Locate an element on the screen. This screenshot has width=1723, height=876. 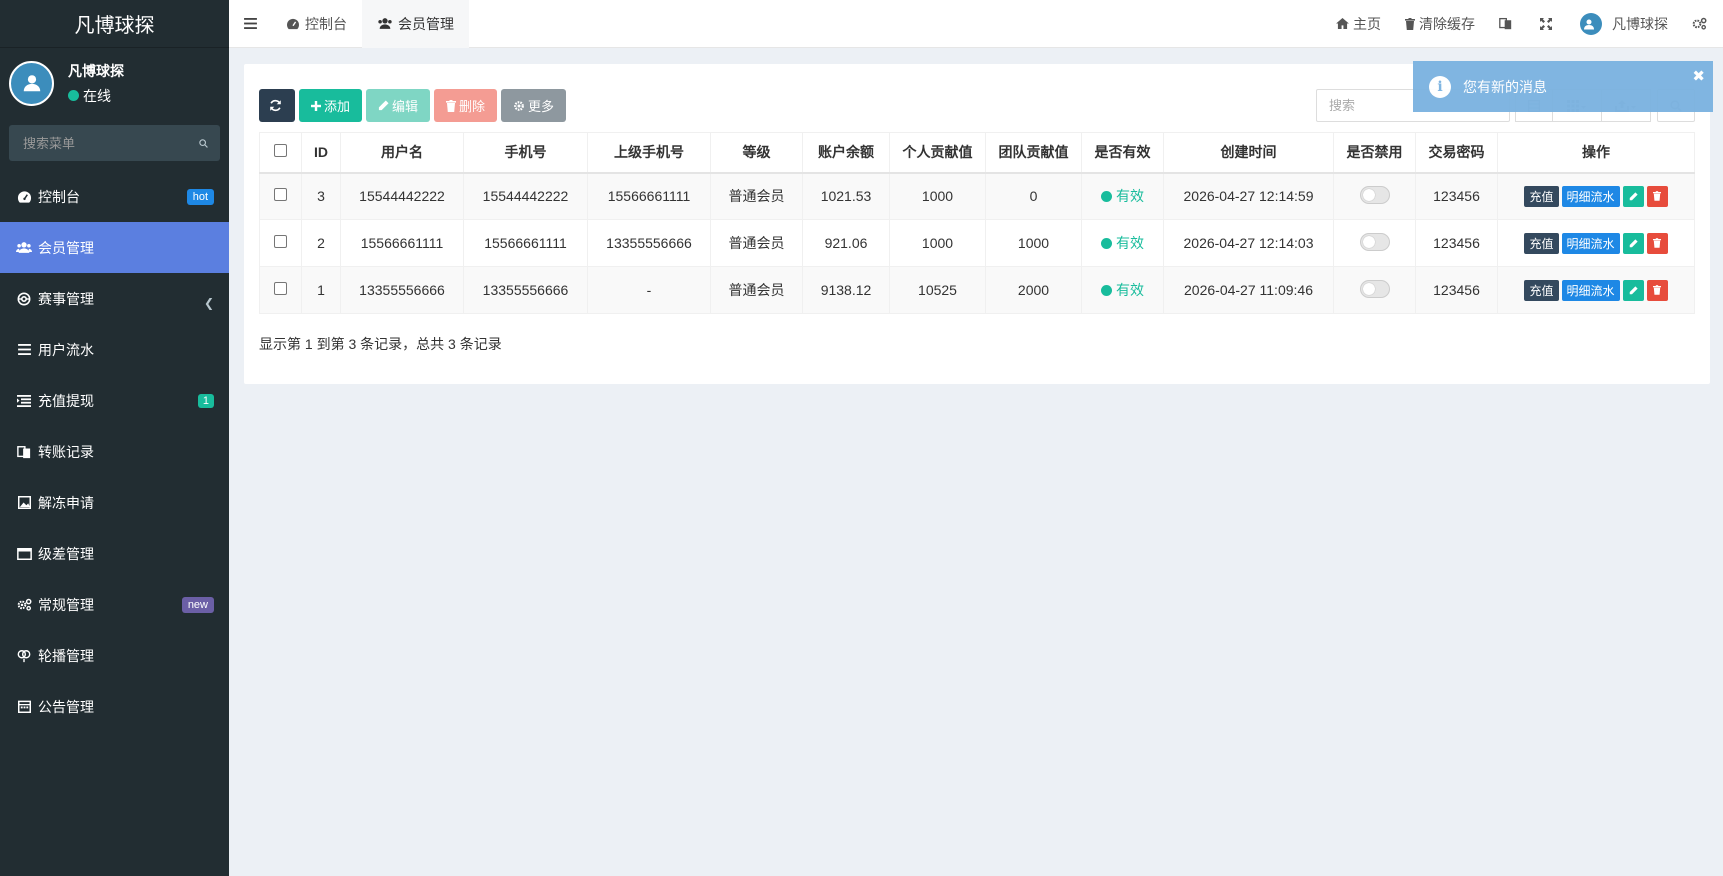
translate-icon is located at coordinates (1505, 23).